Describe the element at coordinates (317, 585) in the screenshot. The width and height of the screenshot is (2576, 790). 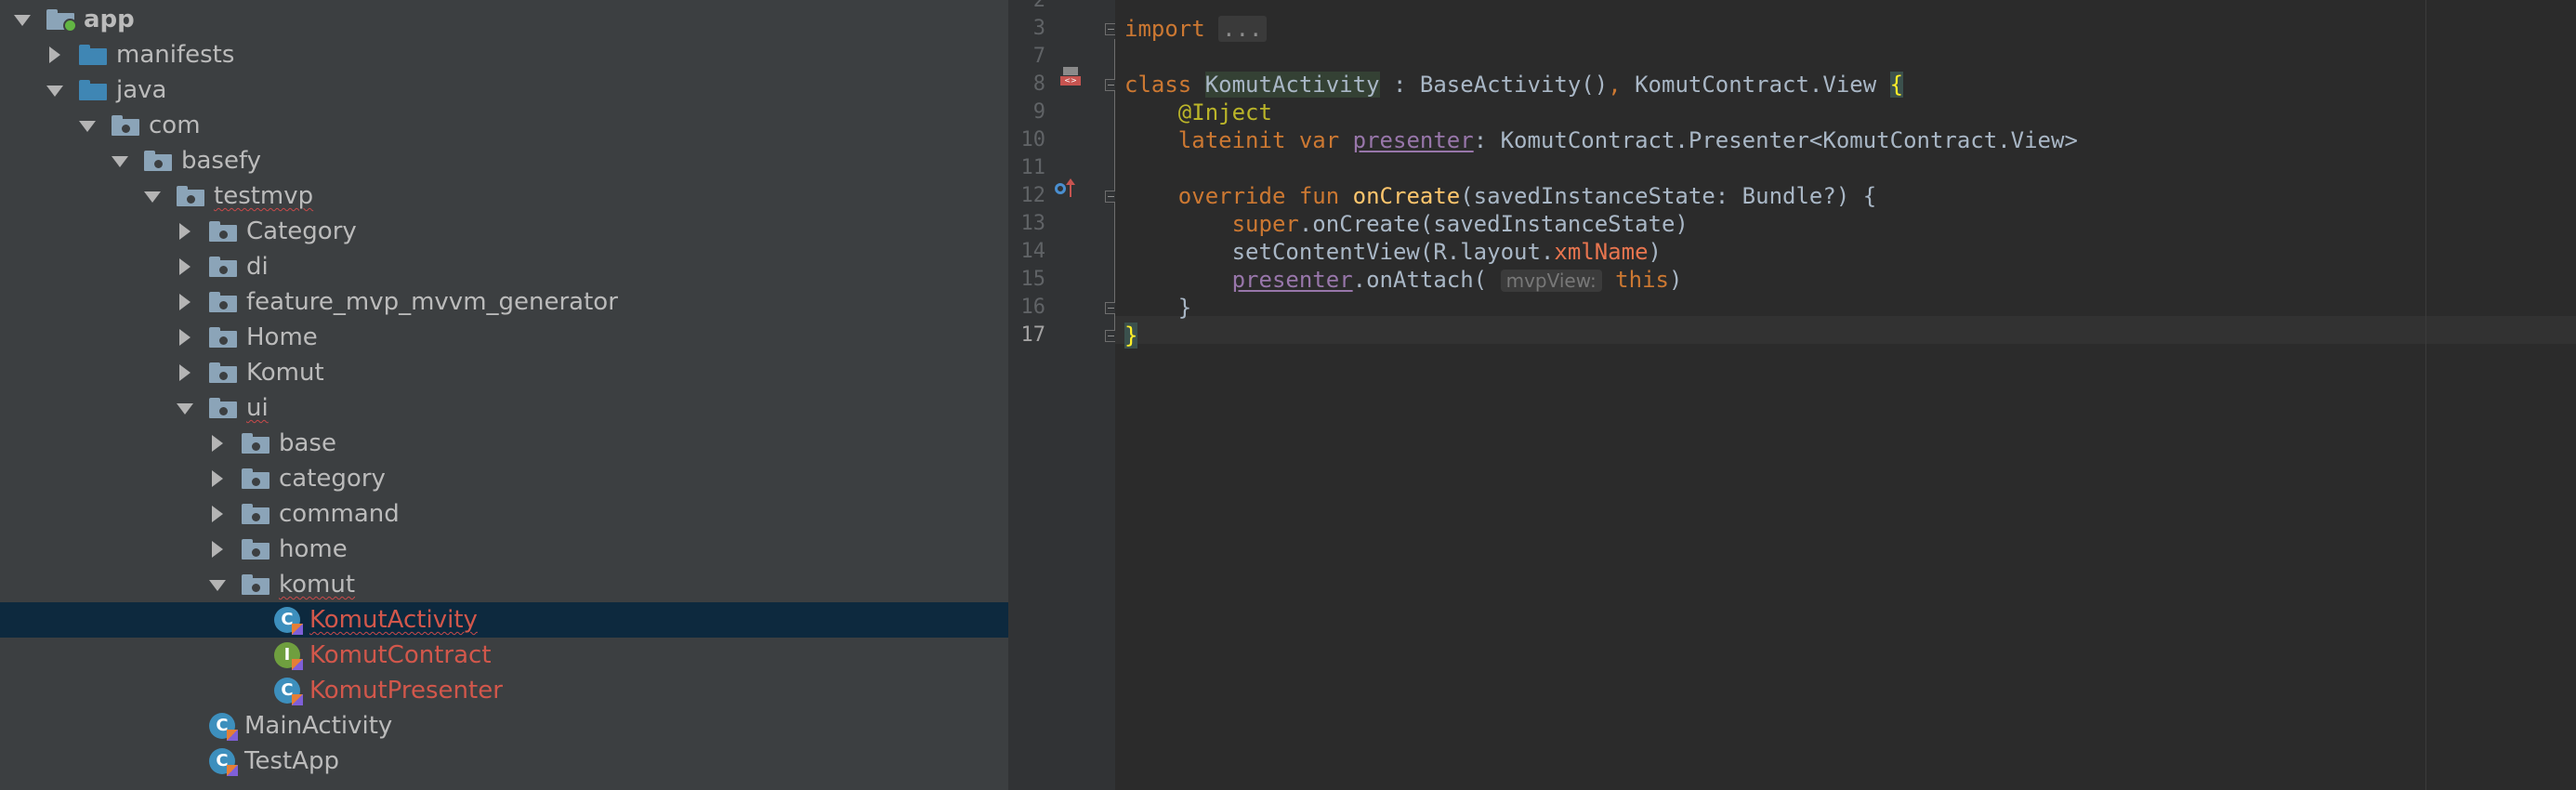
I see `tree-item-label: komut` at that location.